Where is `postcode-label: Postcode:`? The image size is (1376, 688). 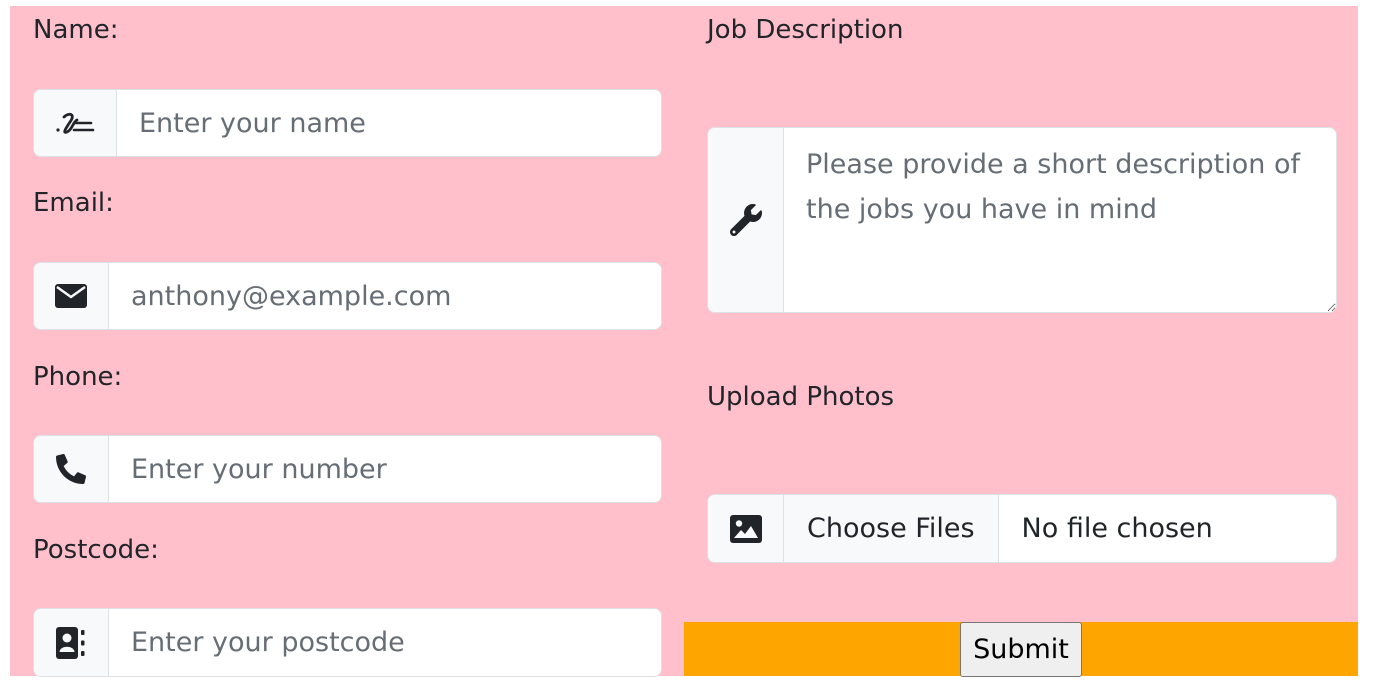 postcode-label: Postcode: is located at coordinates (96, 550).